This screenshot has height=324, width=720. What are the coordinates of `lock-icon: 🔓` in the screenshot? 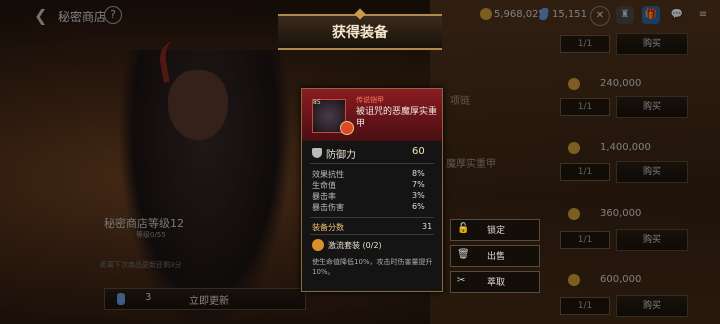 It's located at (463, 228).